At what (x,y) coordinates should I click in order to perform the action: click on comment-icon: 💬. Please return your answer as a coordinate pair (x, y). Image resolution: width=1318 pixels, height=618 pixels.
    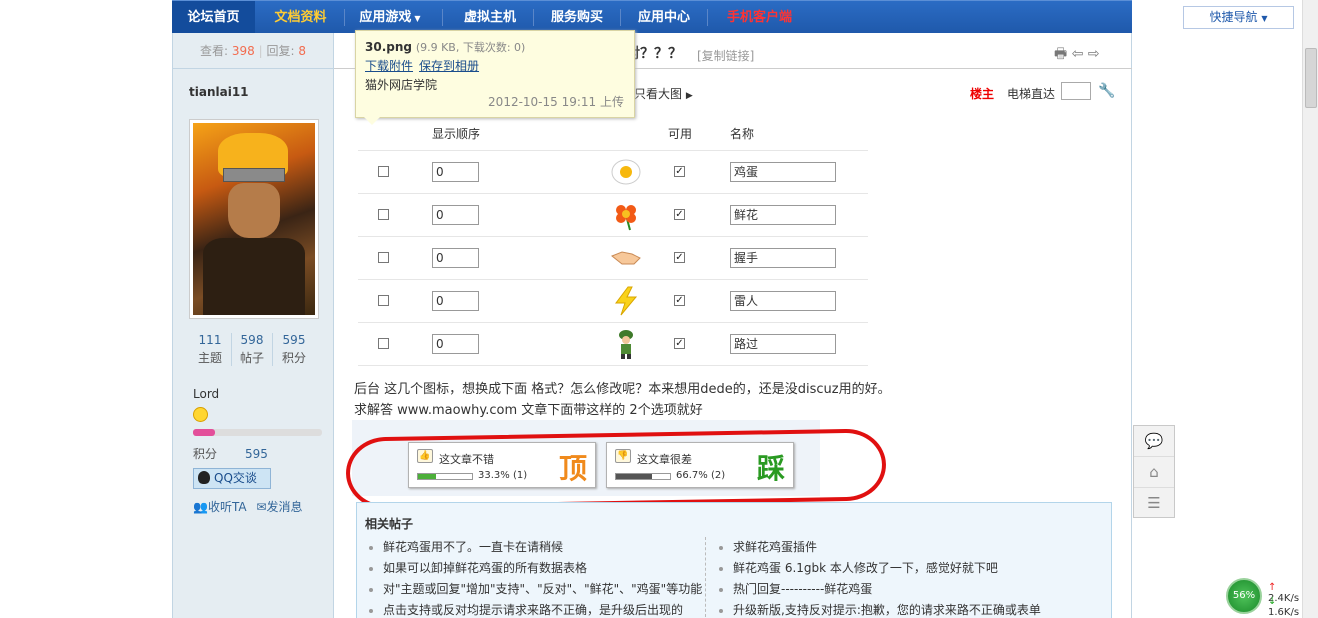
    Looking at the image, I should click on (1154, 441).